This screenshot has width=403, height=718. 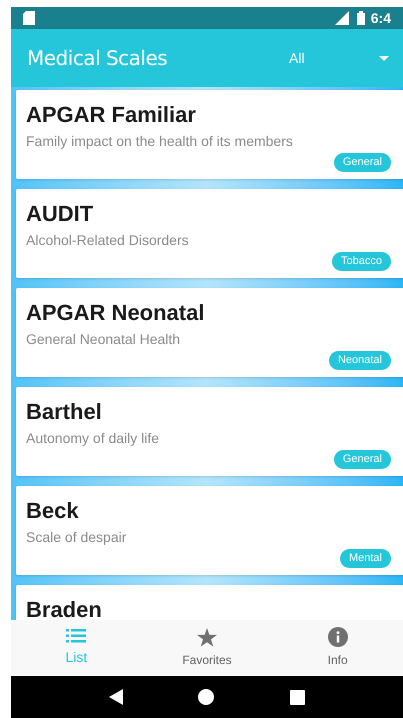 What do you see at coordinates (384, 58) in the screenshot?
I see `dropdown-caret-icon` at bounding box center [384, 58].